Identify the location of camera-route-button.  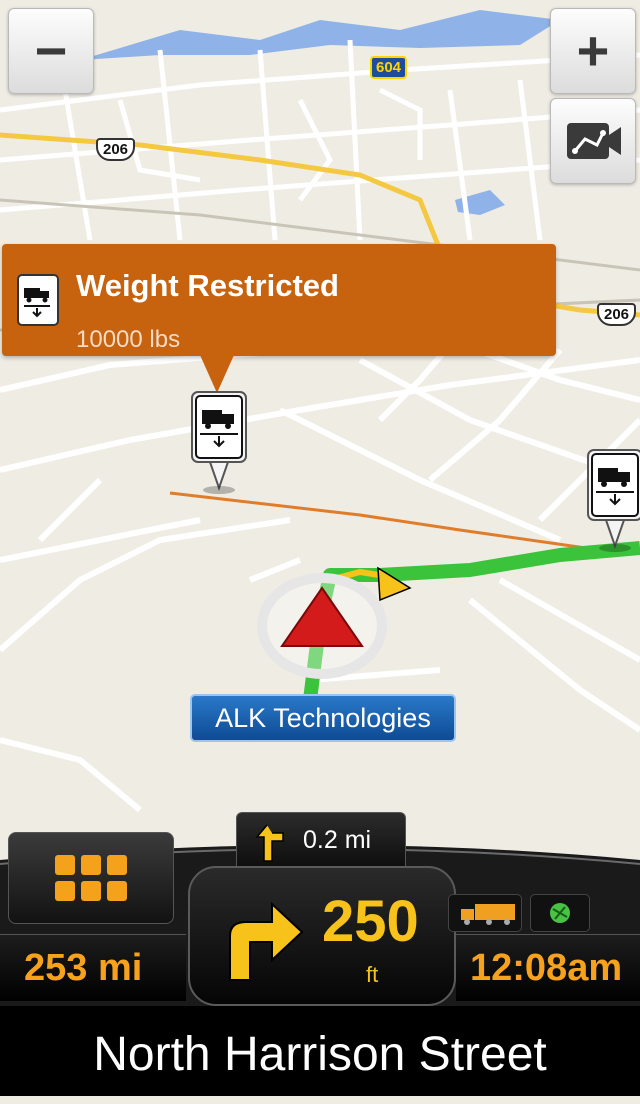
(593, 141).